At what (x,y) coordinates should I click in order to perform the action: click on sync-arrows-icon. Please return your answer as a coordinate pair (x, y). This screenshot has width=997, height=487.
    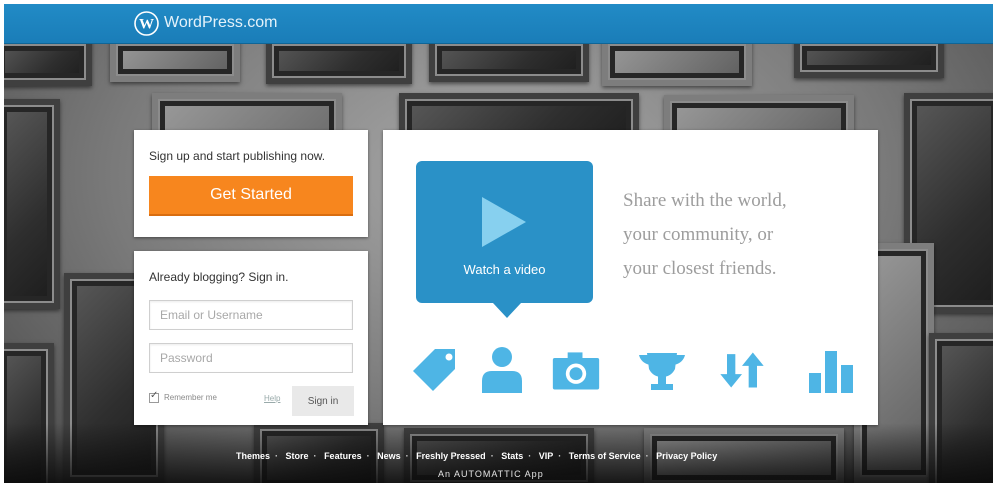
    Looking at the image, I should click on (742, 370).